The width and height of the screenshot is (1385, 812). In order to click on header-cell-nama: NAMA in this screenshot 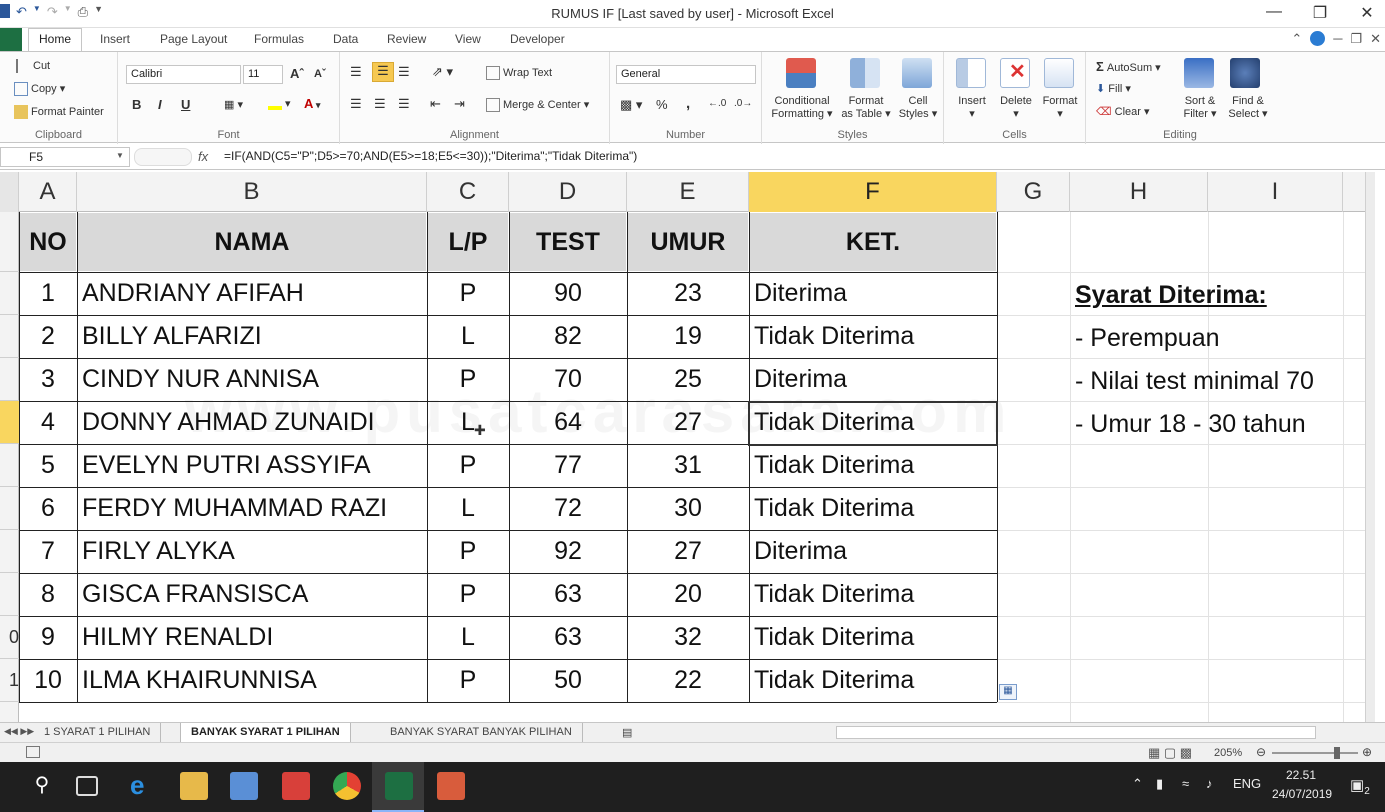, I will do `click(252, 242)`.